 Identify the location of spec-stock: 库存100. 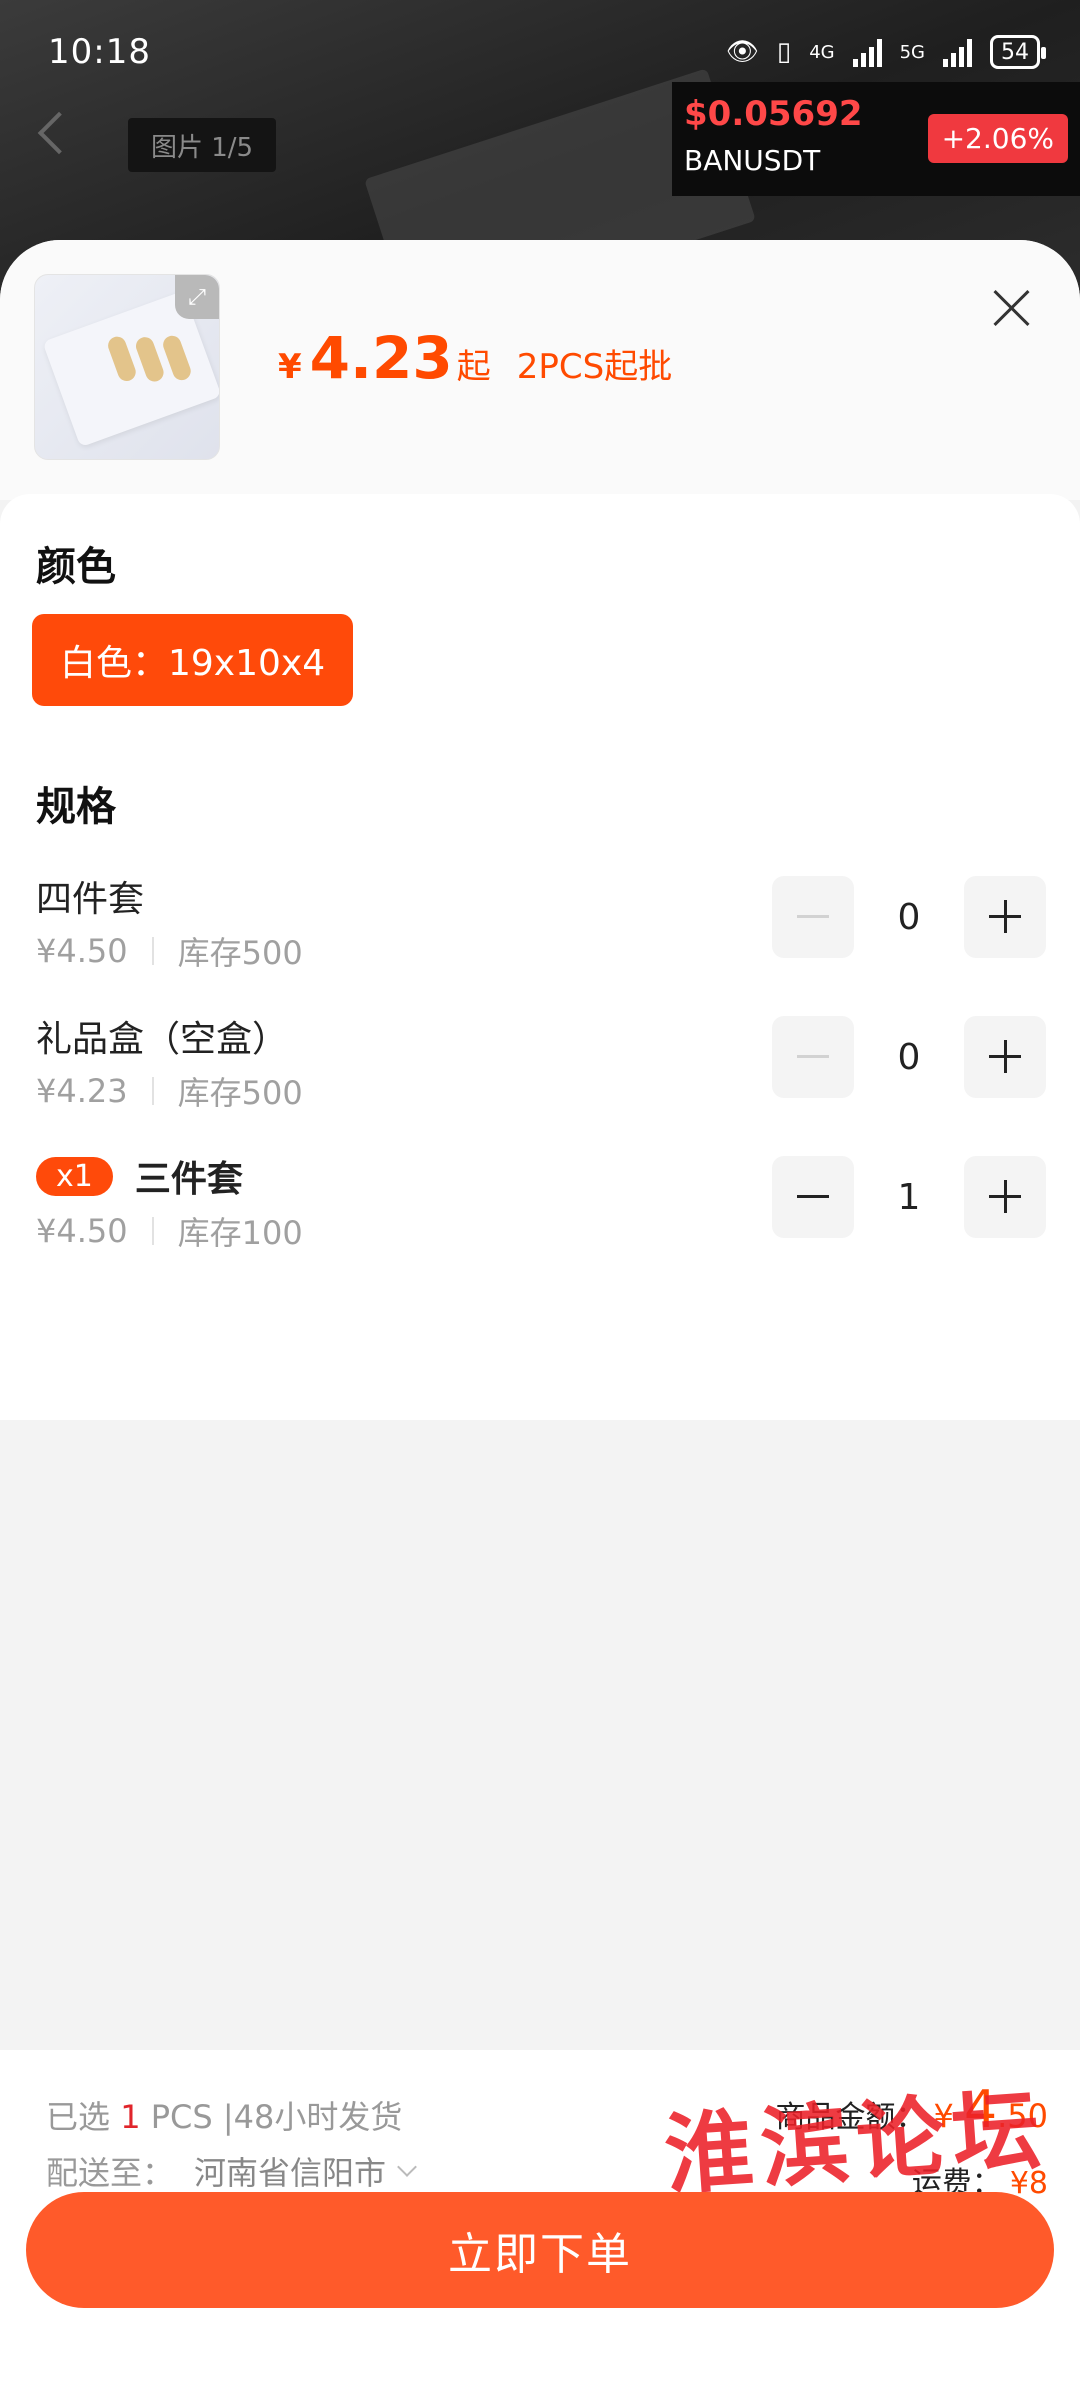
(240, 1233).